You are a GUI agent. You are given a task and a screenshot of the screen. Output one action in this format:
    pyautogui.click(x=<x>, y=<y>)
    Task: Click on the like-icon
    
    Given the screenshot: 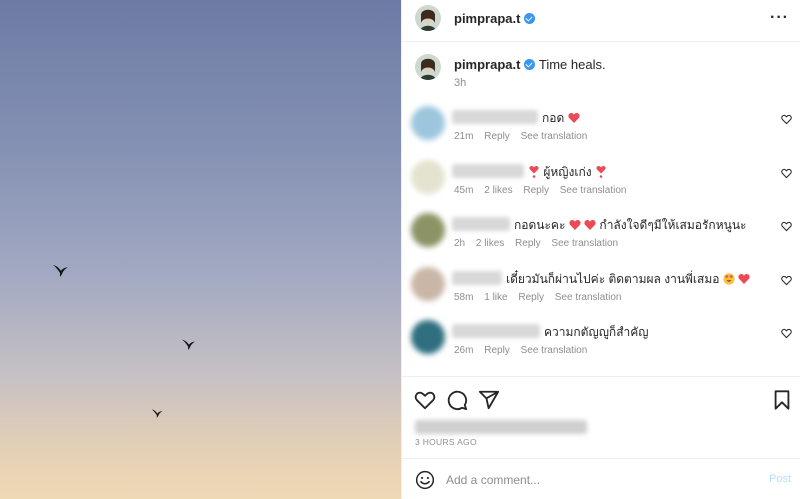 What is the action you would take?
    pyautogui.click(x=425, y=400)
    